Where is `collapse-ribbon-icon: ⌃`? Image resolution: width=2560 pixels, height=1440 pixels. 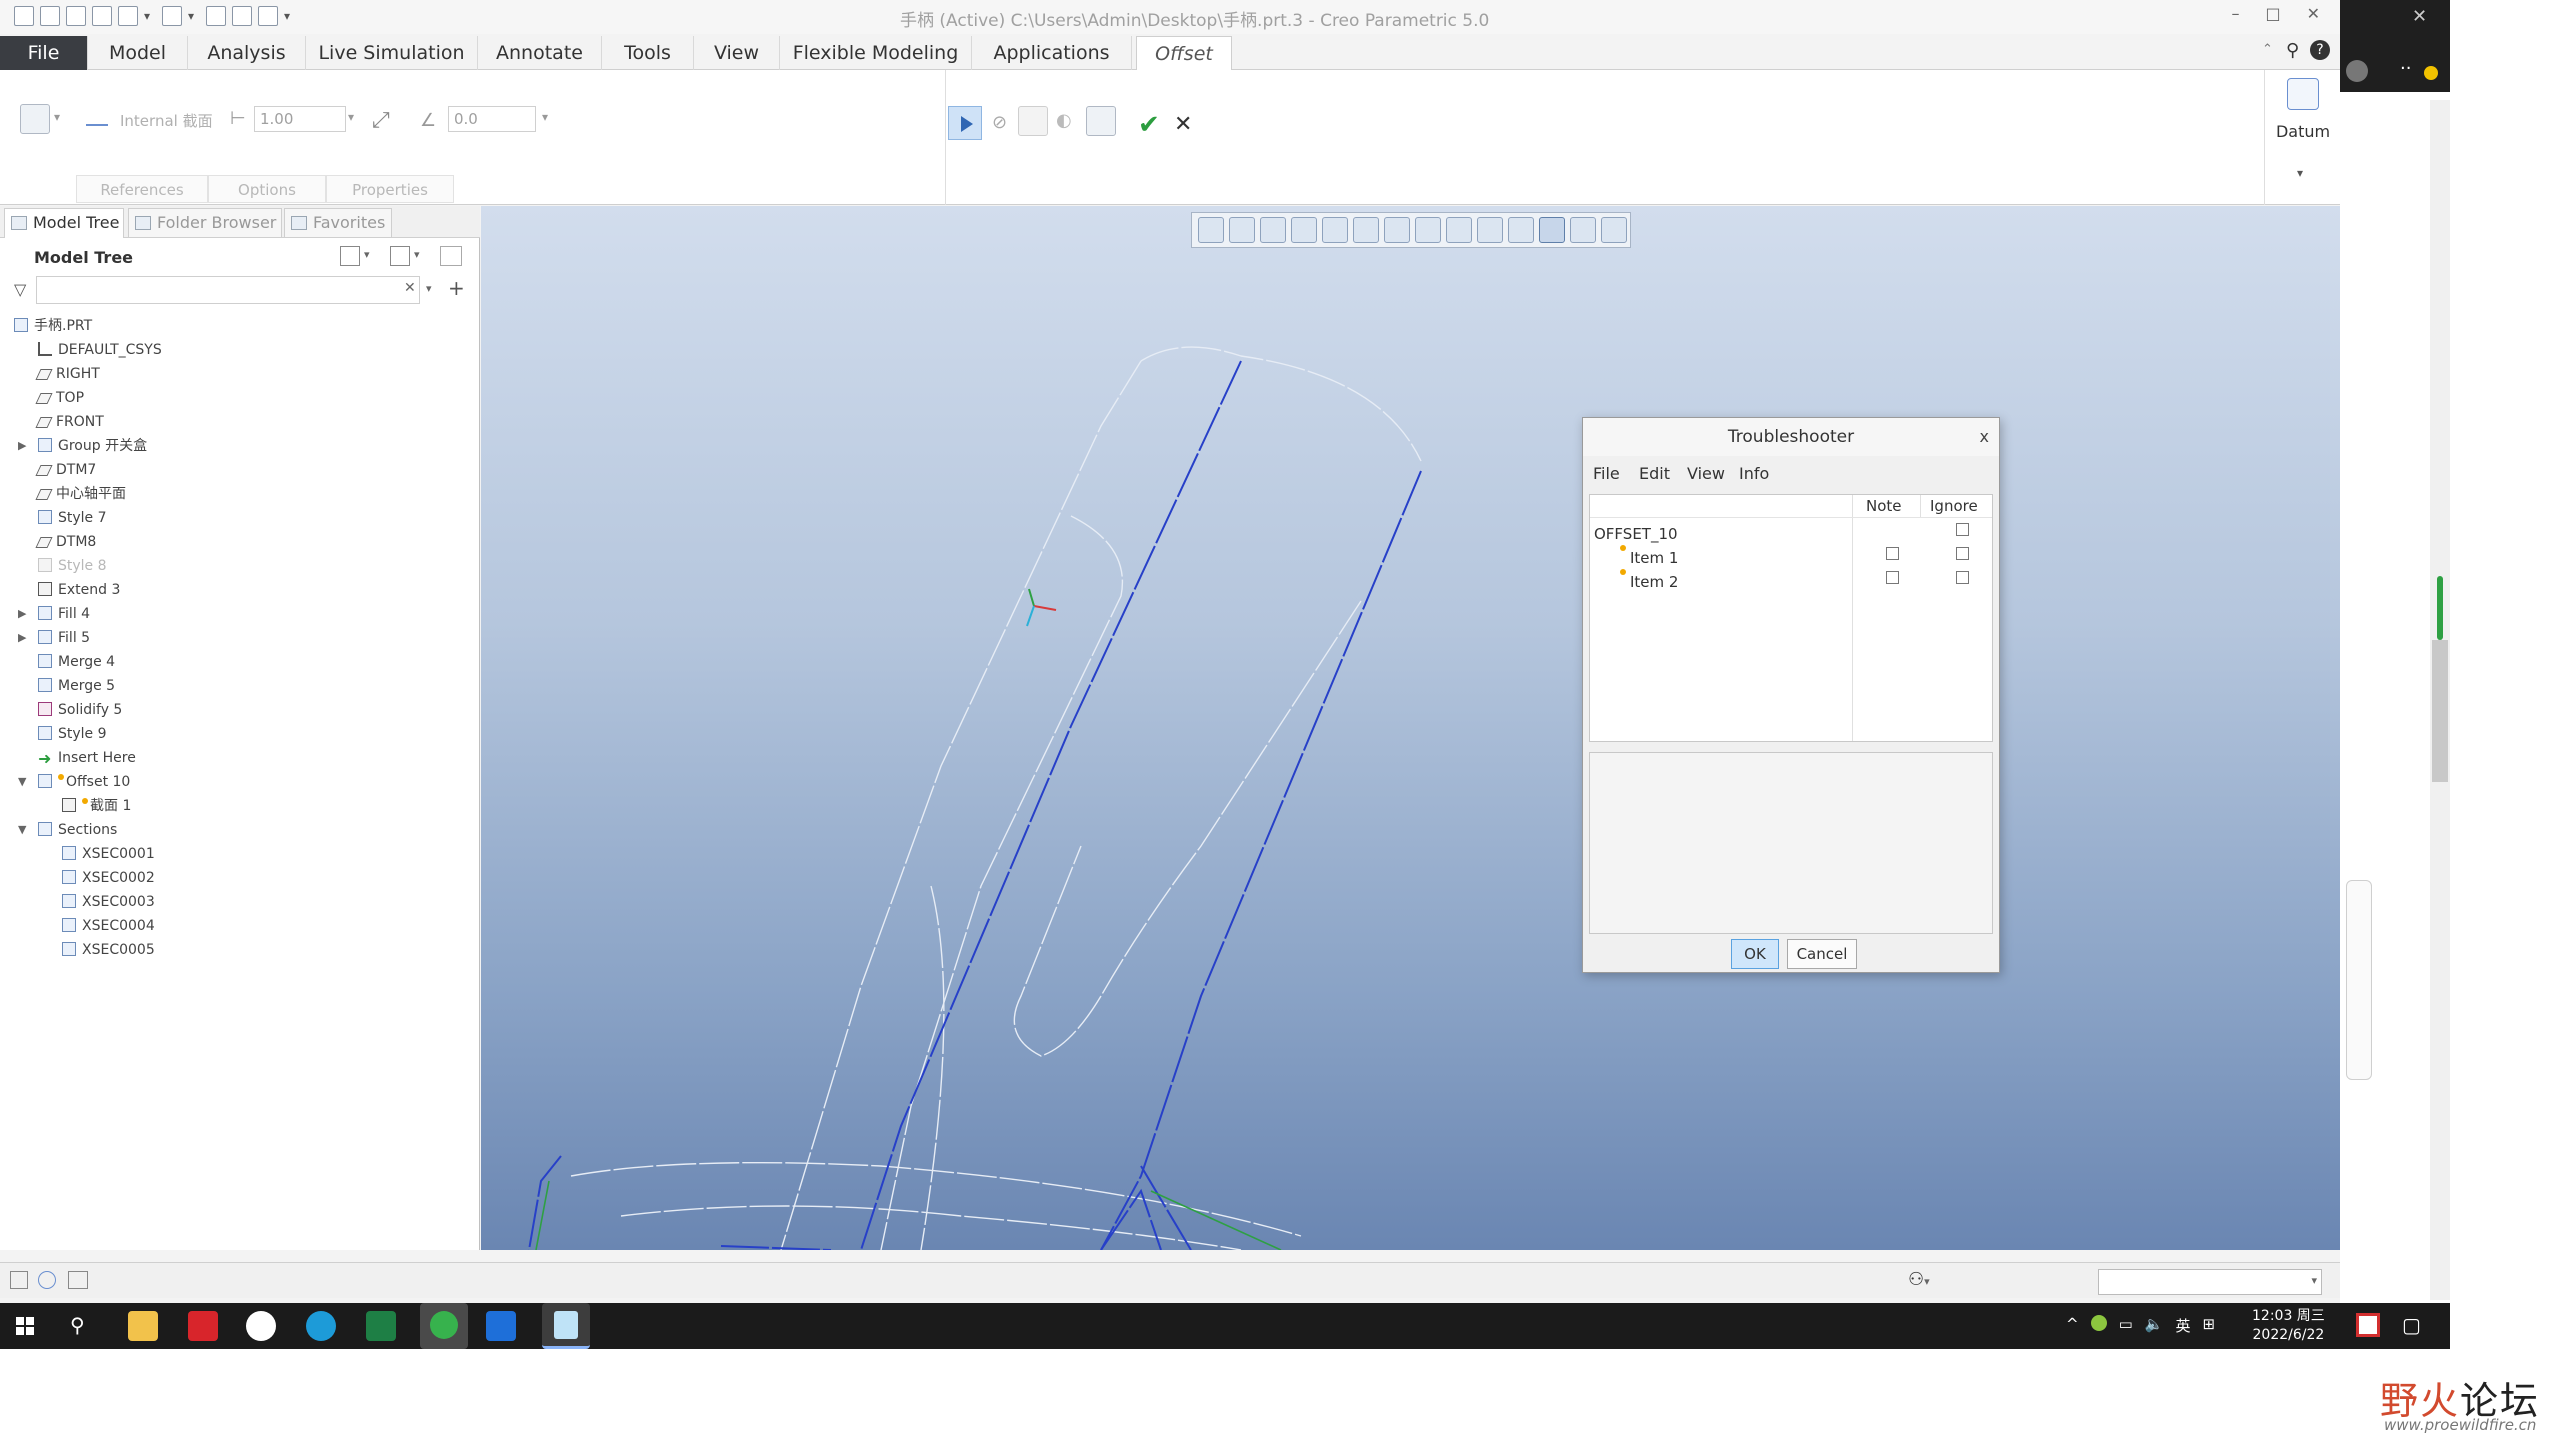
collapse-ribbon-icon: ⌃ is located at coordinates (2267, 49).